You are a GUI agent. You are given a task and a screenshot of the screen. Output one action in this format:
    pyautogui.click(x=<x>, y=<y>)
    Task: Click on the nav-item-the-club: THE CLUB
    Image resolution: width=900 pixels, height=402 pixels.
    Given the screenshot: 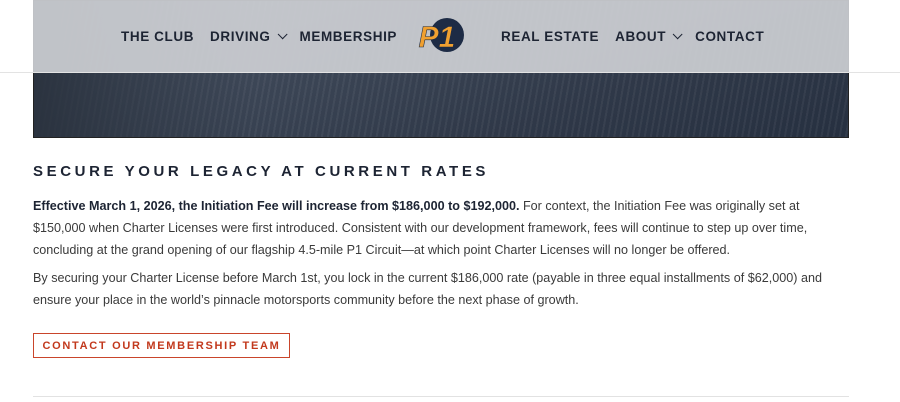 What is the action you would take?
    pyautogui.click(x=157, y=36)
    